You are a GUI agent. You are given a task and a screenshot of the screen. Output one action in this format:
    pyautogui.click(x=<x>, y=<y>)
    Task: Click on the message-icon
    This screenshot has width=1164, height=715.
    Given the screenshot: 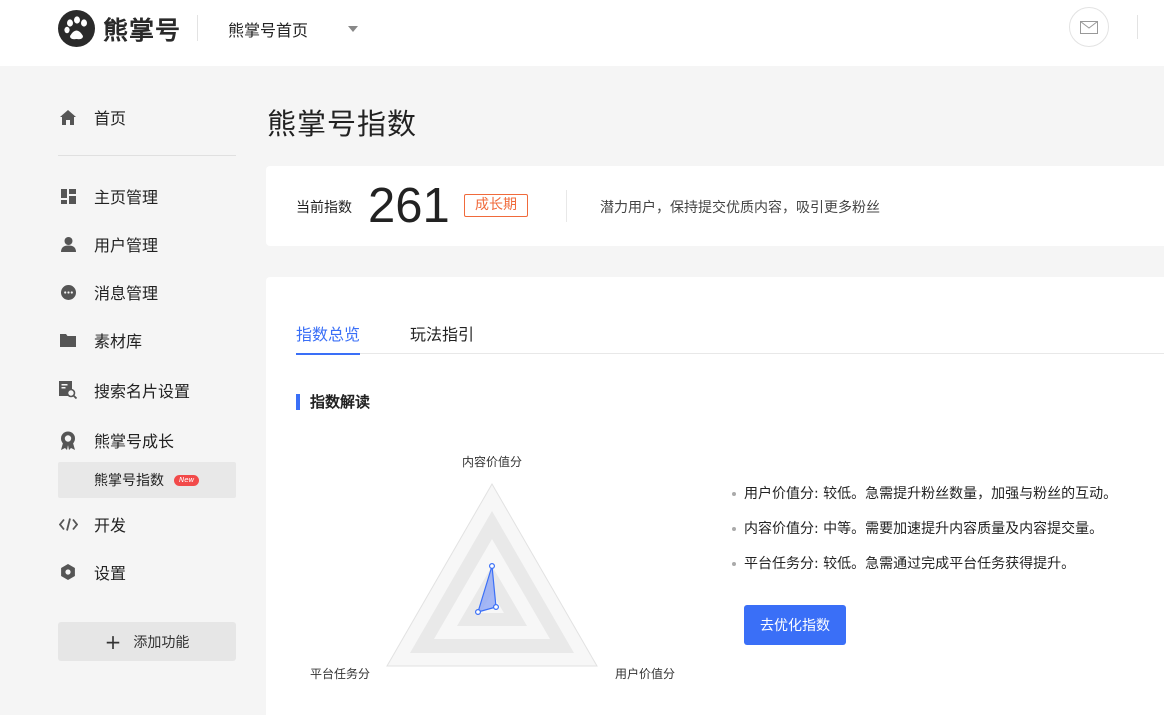 What is the action you would take?
    pyautogui.click(x=68, y=292)
    